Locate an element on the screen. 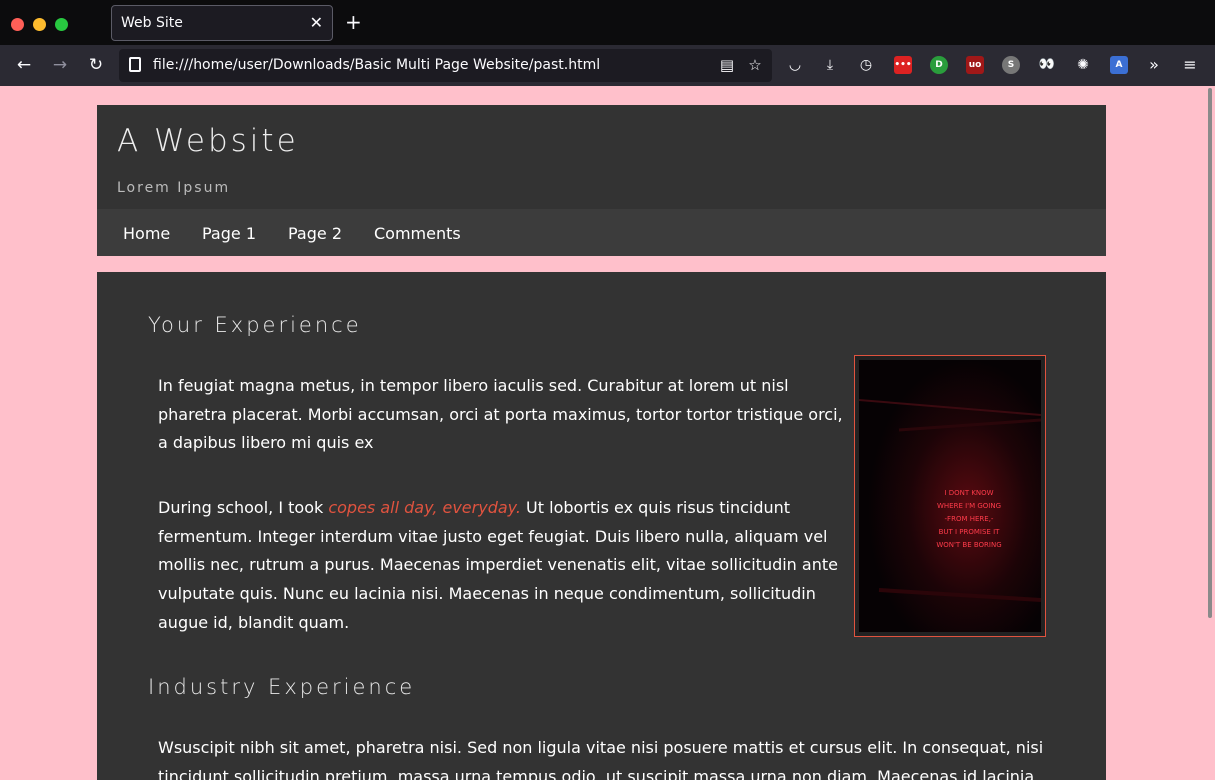 The width and height of the screenshot is (1215, 780). new-tab-icon: + is located at coordinates (353, 22).